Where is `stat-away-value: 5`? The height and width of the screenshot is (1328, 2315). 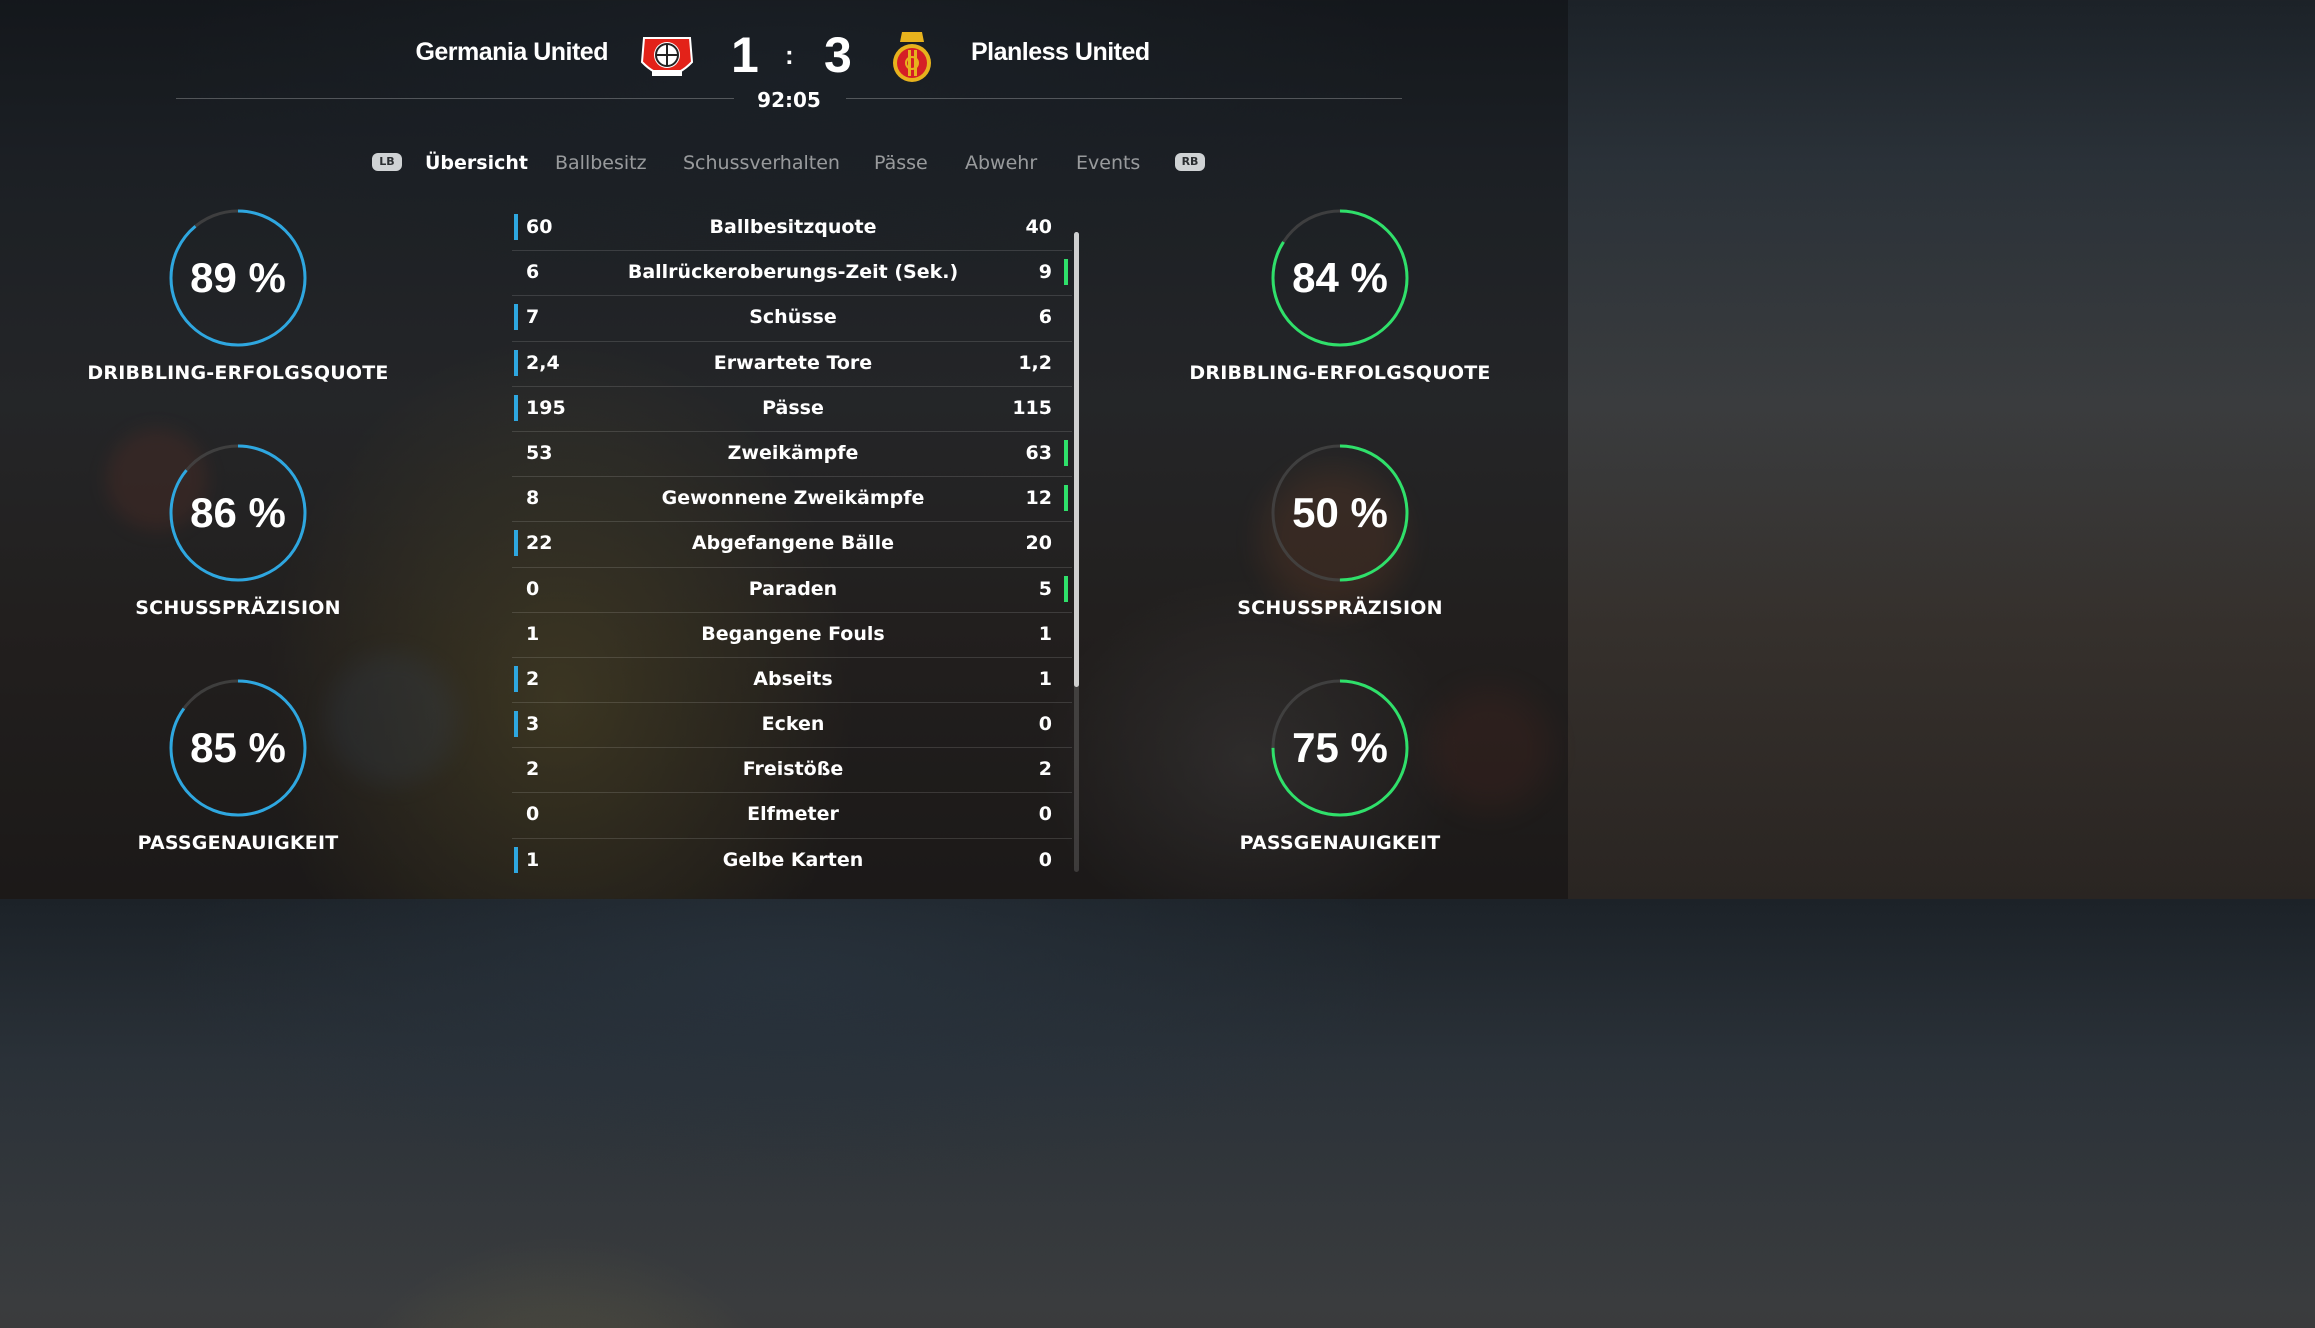 stat-away-value: 5 is located at coordinates (1045, 588).